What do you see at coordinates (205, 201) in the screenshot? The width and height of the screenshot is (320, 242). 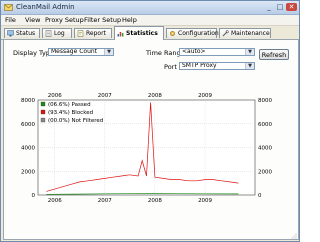 I see `x-tick-bottom: 2009` at bounding box center [205, 201].